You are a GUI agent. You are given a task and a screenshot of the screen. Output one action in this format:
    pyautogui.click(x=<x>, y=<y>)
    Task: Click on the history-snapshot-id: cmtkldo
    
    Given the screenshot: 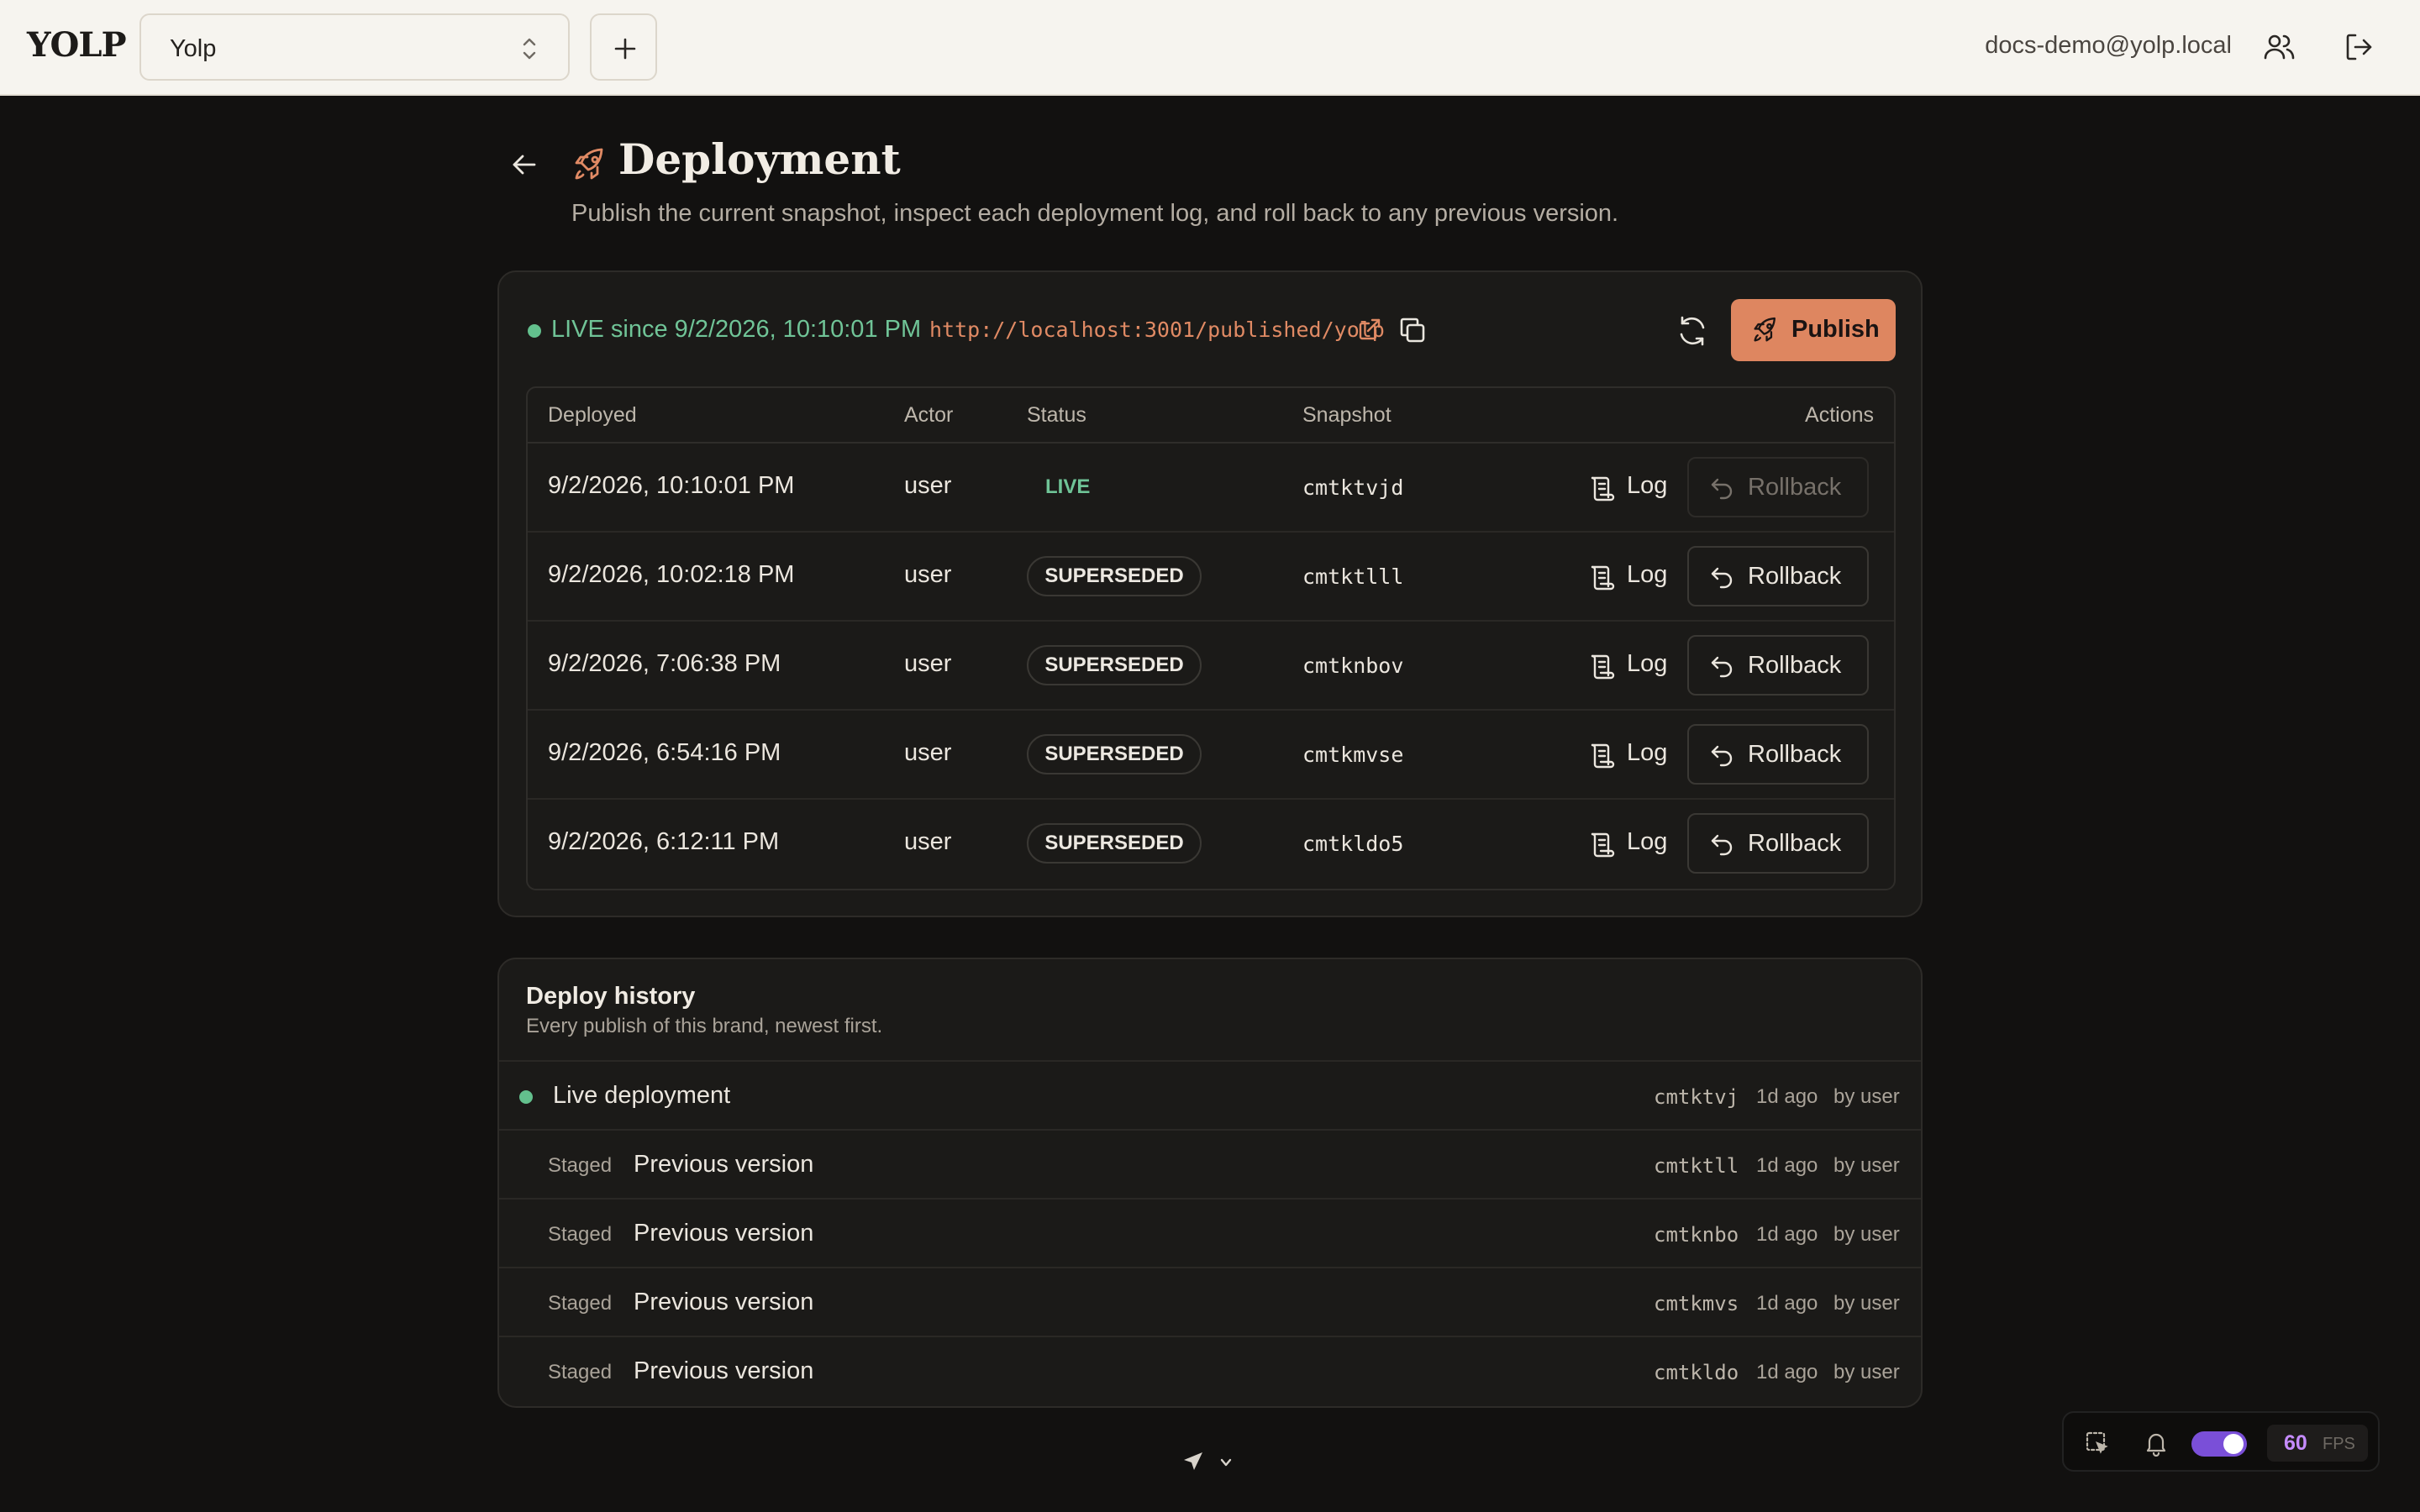 What is the action you would take?
    pyautogui.click(x=1696, y=1372)
    